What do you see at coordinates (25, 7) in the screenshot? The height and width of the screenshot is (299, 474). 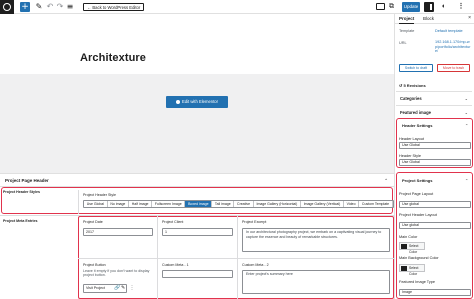 I see `add-block-button: +` at bounding box center [25, 7].